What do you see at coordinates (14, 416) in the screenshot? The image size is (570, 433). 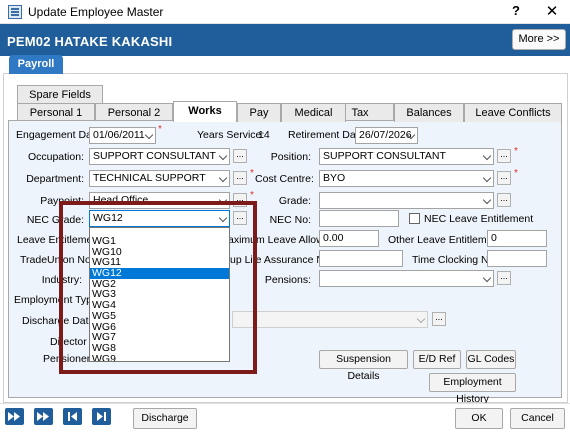 I see `first-record-button` at bounding box center [14, 416].